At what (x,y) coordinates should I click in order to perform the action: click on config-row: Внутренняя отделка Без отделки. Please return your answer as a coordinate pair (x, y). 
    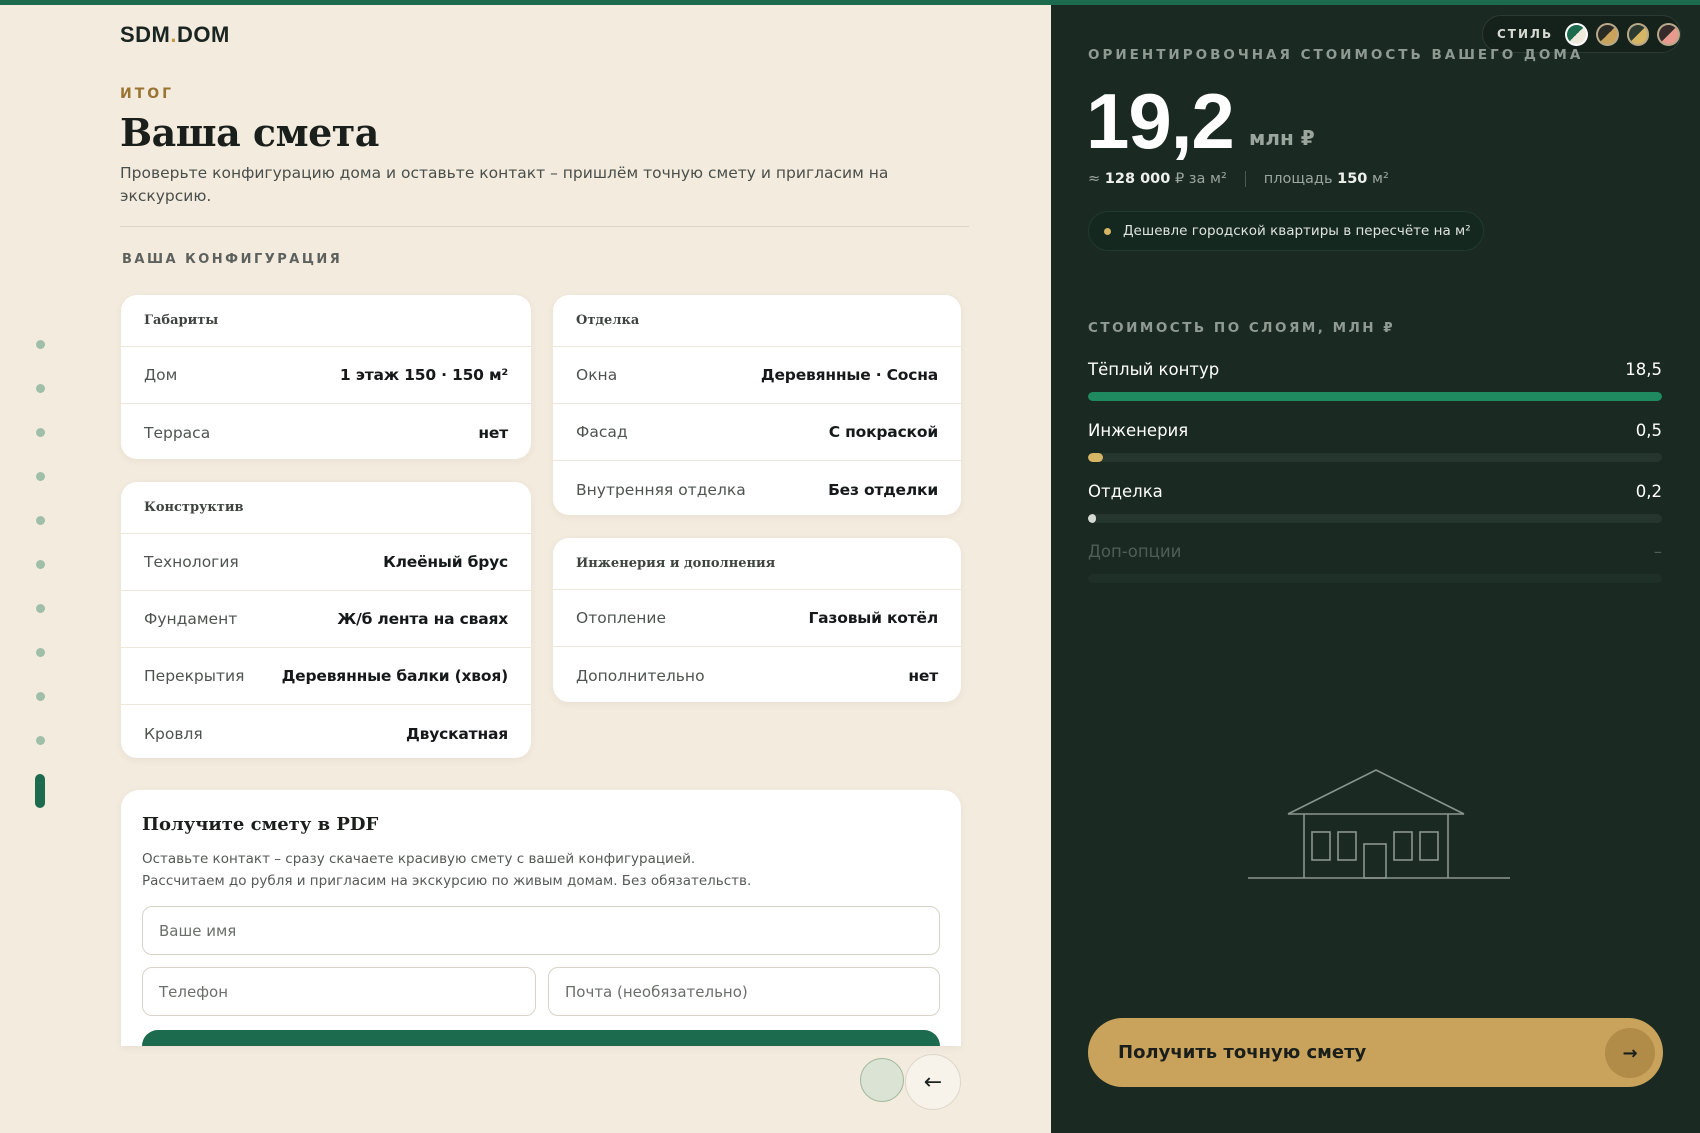
    Looking at the image, I should click on (757, 488).